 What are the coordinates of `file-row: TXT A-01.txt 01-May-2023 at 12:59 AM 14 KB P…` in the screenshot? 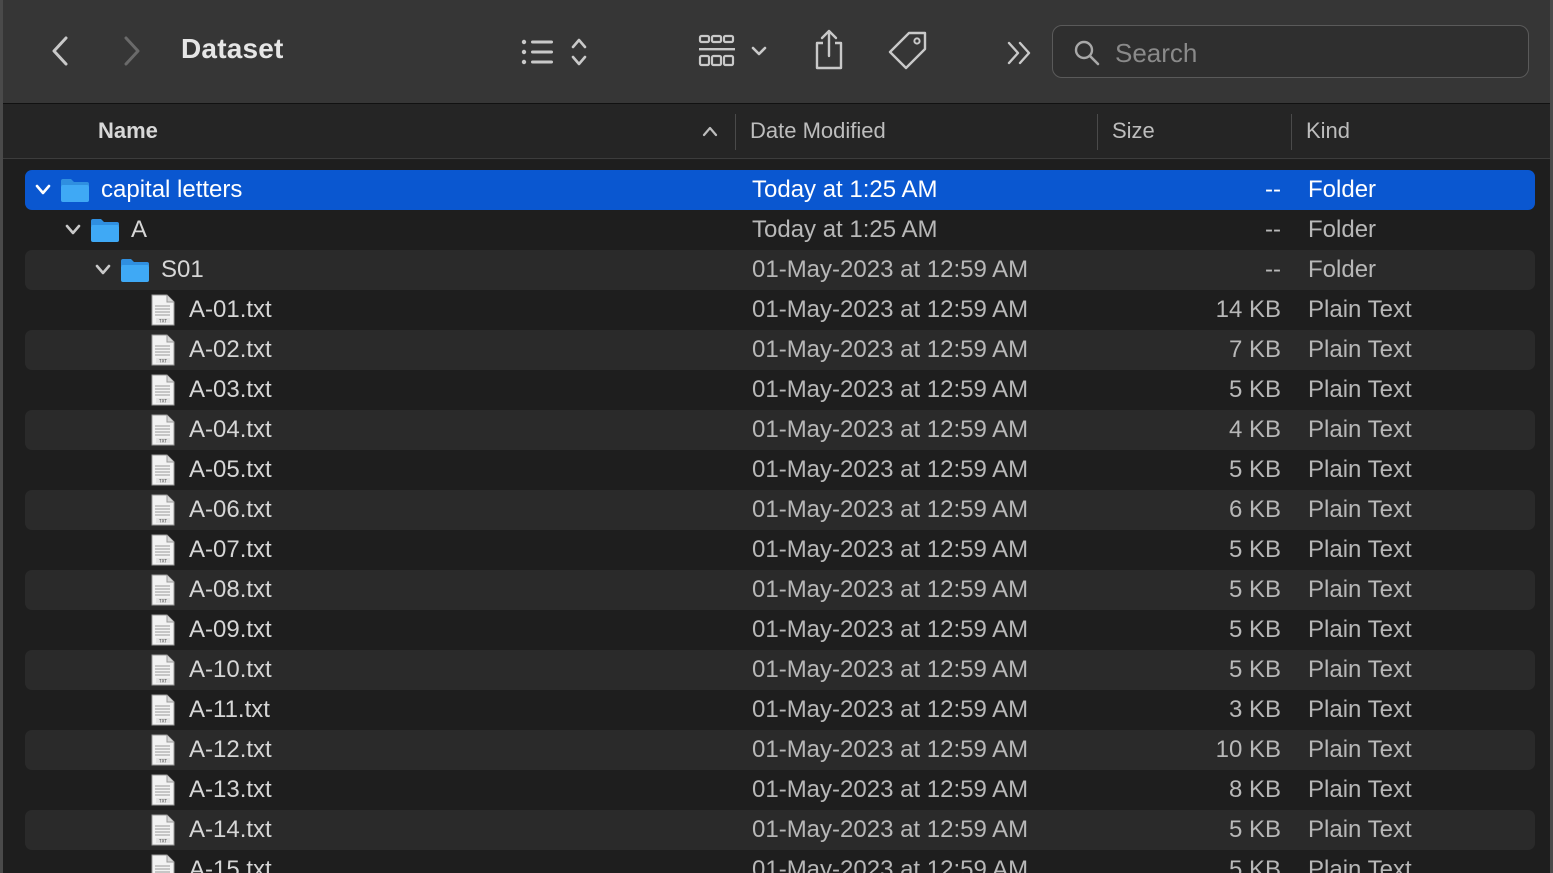 It's located at (780, 310).